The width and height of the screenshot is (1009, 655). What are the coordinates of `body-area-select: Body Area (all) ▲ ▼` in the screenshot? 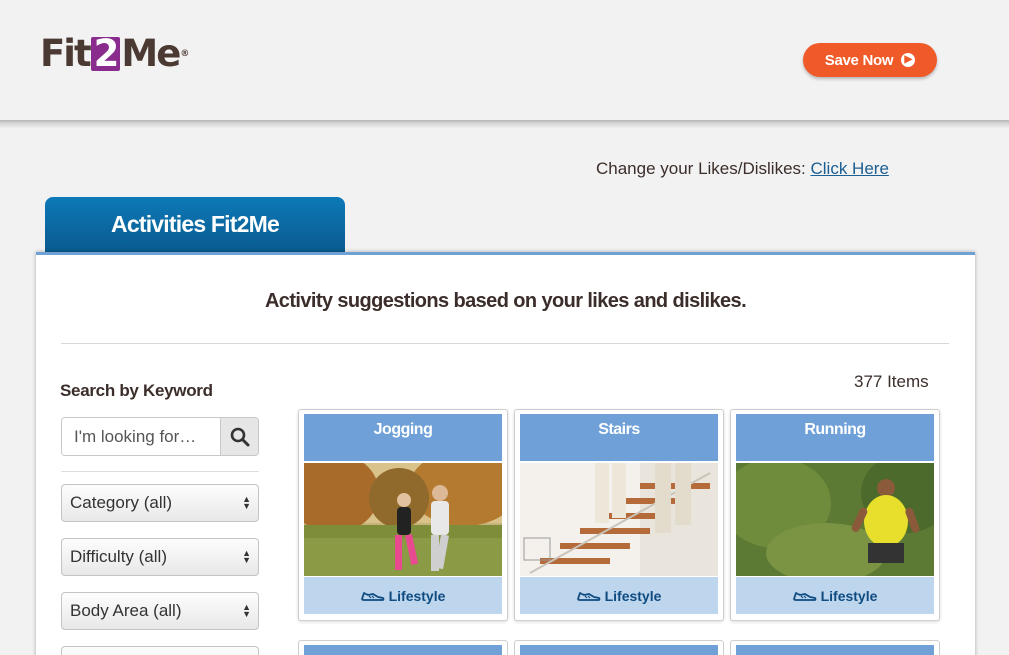 It's located at (160, 611).